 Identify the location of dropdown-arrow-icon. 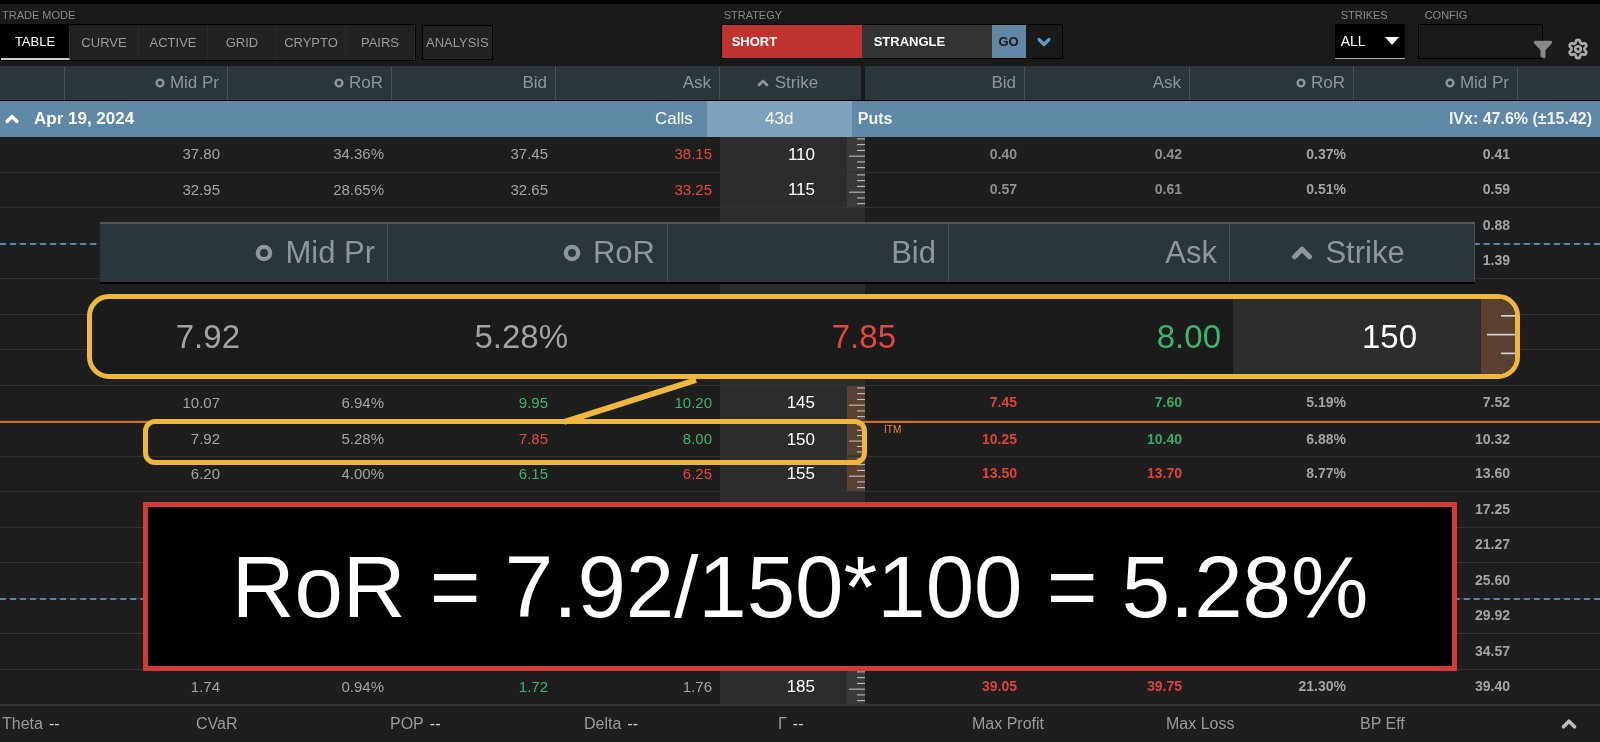
(1391, 41).